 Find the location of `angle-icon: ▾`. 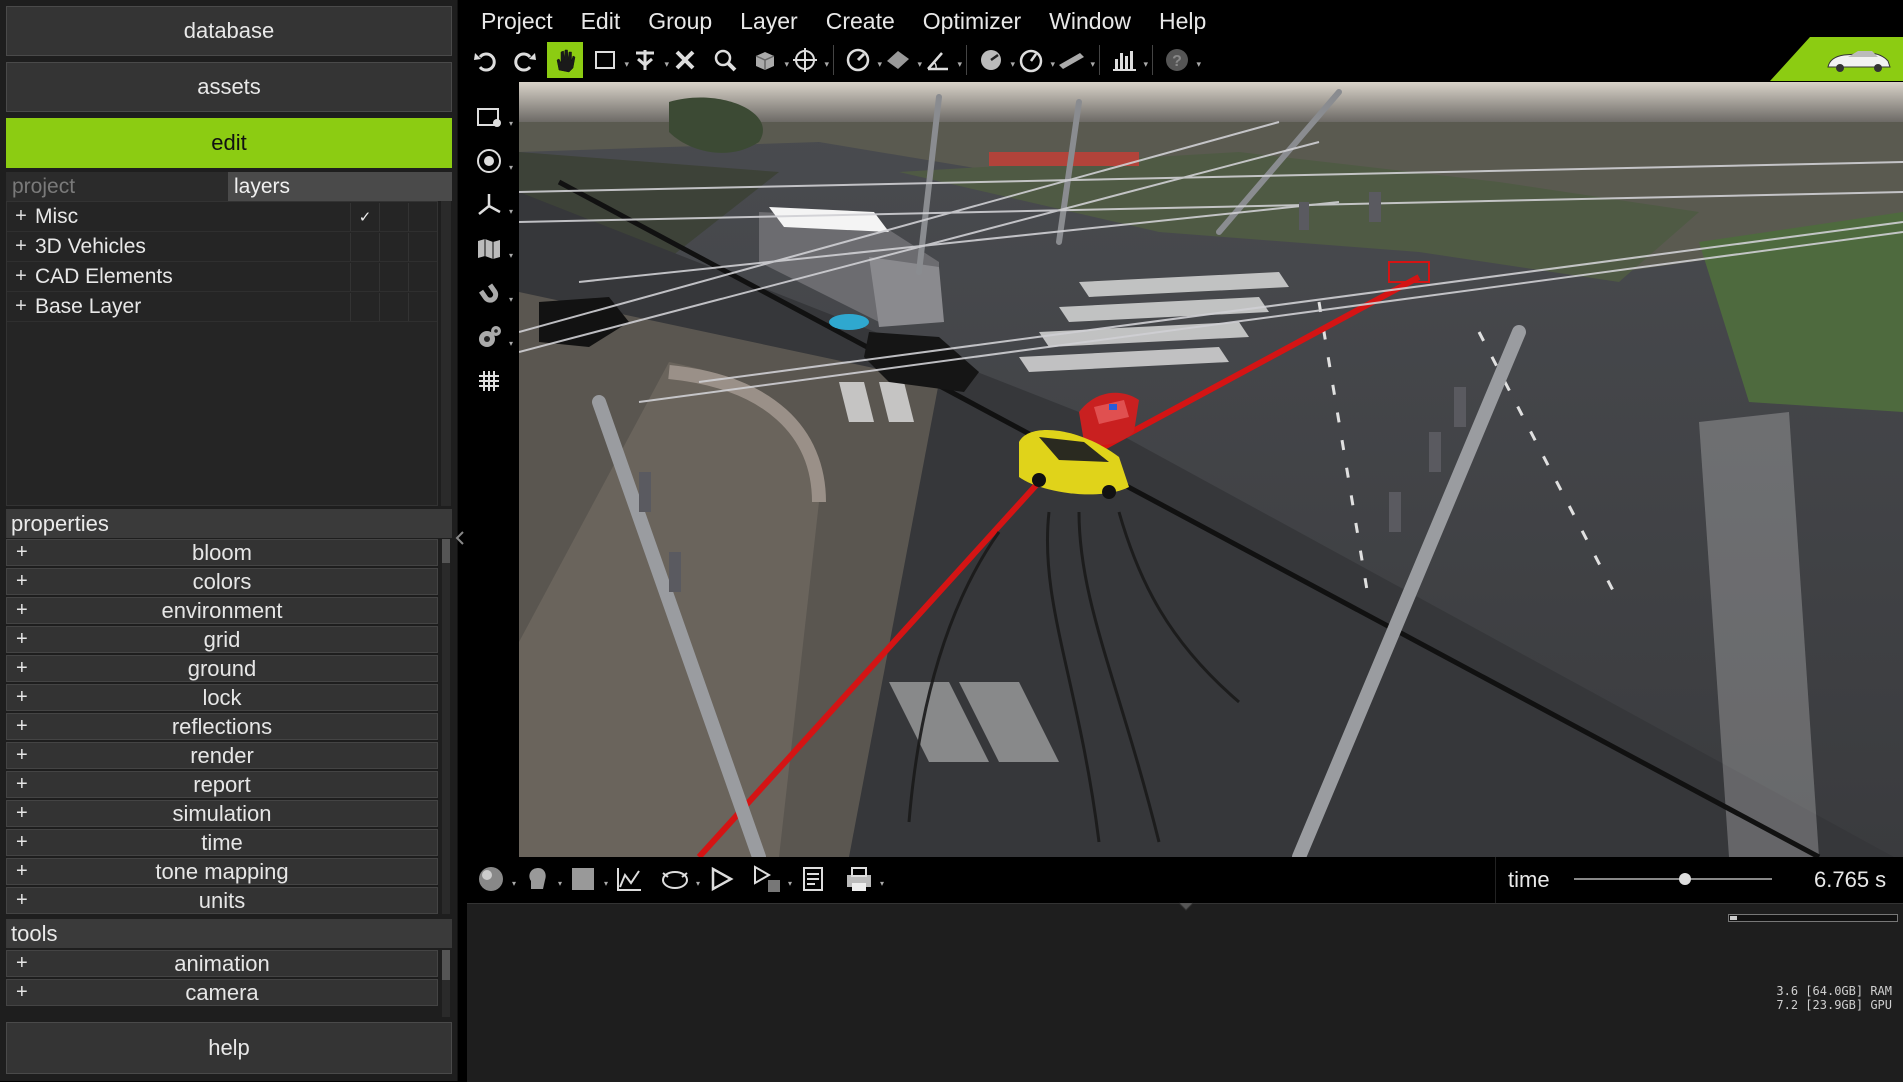

angle-icon: ▾ is located at coordinates (941, 60).